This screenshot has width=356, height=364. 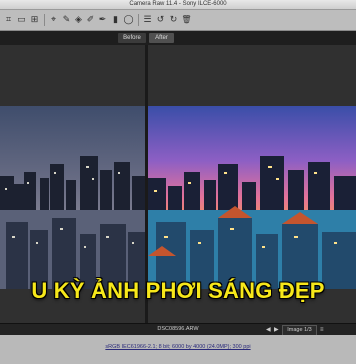 What do you see at coordinates (186, 19) in the screenshot?
I see `trash-icon: 🗑` at bounding box center [186, 19].